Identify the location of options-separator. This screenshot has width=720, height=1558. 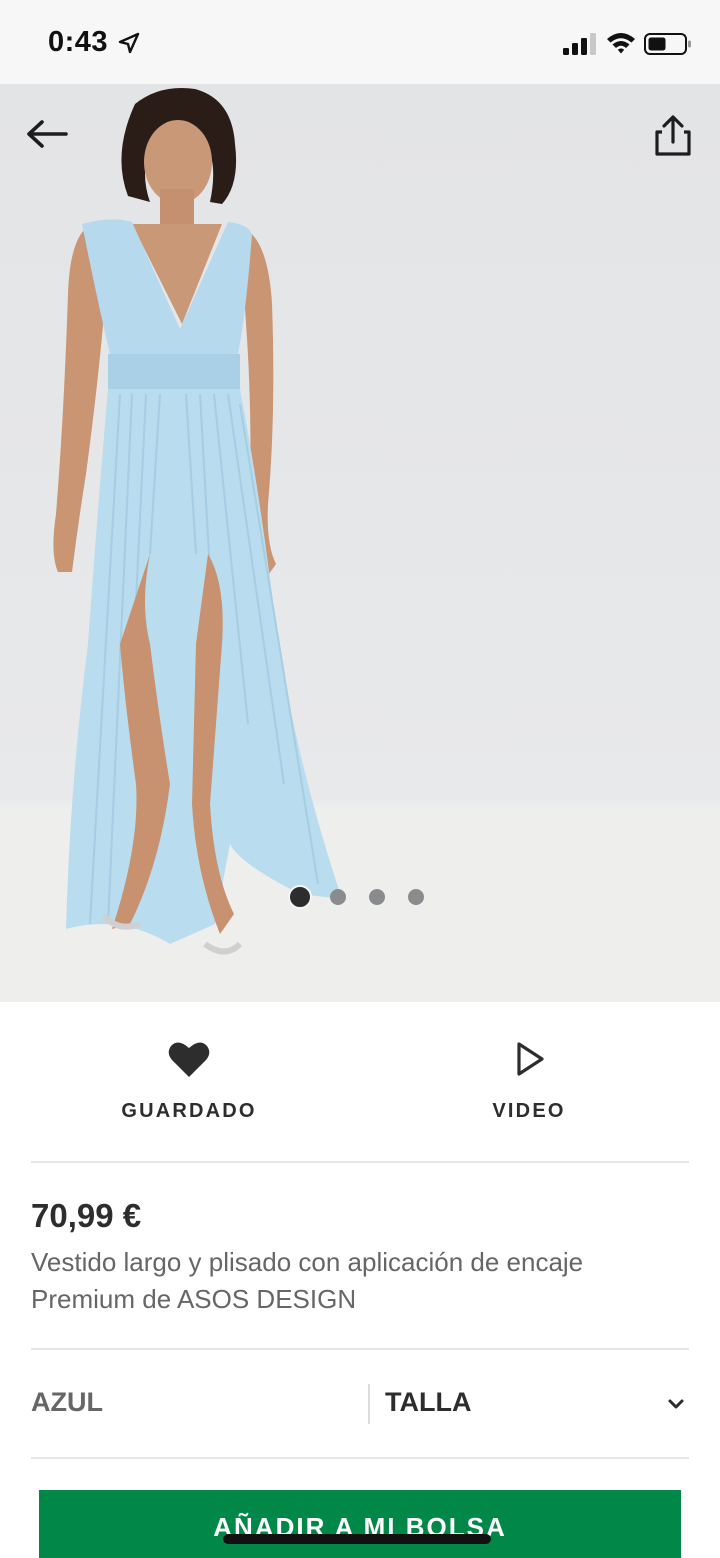
(369, 1404).